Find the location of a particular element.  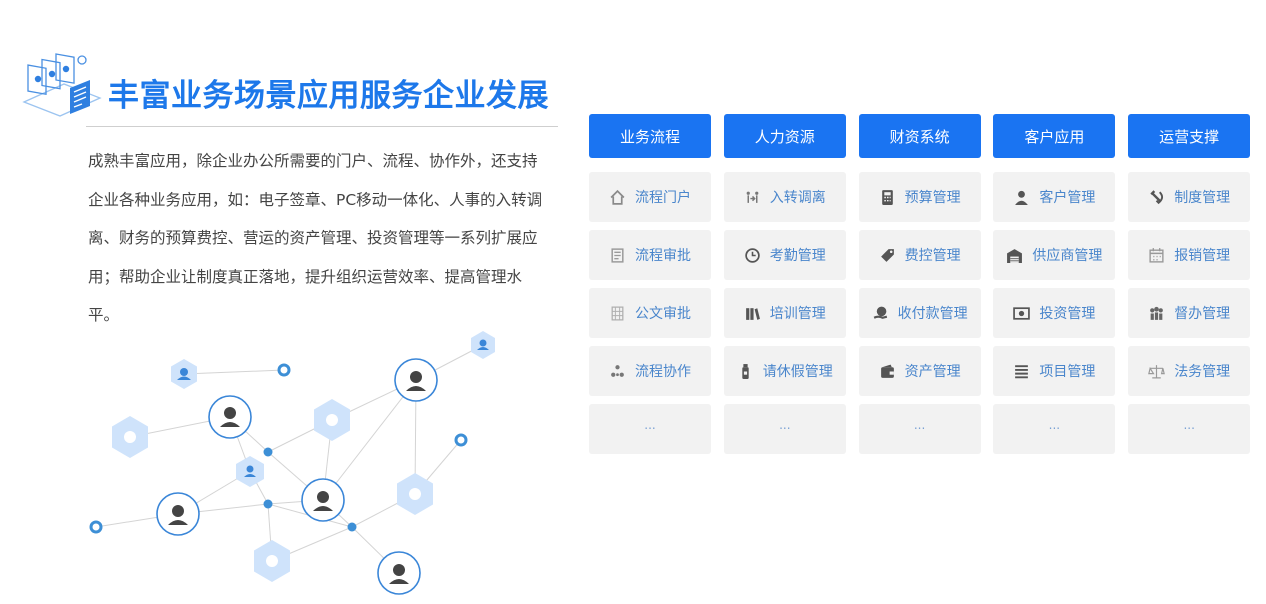

people-transfer-icon is located at coordinates (752, 197).